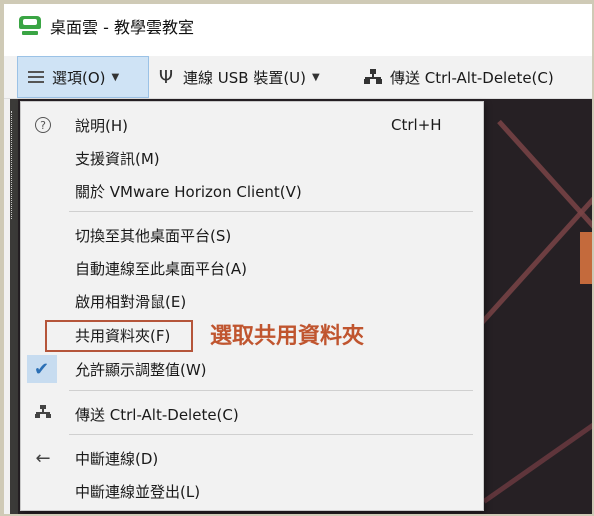 This screenshot has width=594, height=516. I want to click on app-logo-icon, so click(30, 26).